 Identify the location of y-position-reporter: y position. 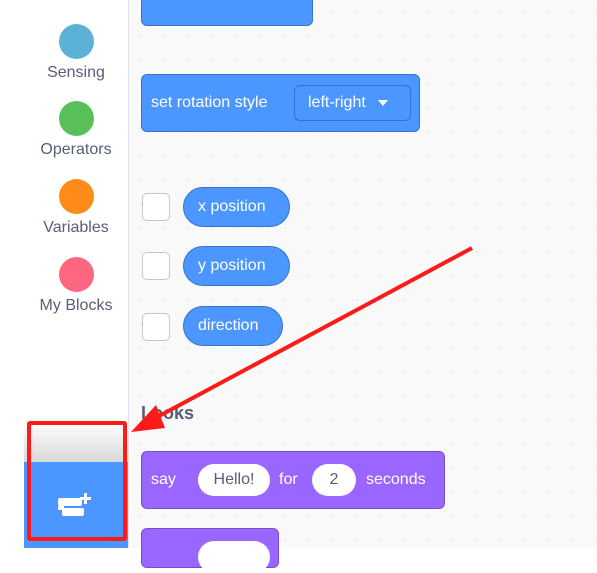
(236, 266).